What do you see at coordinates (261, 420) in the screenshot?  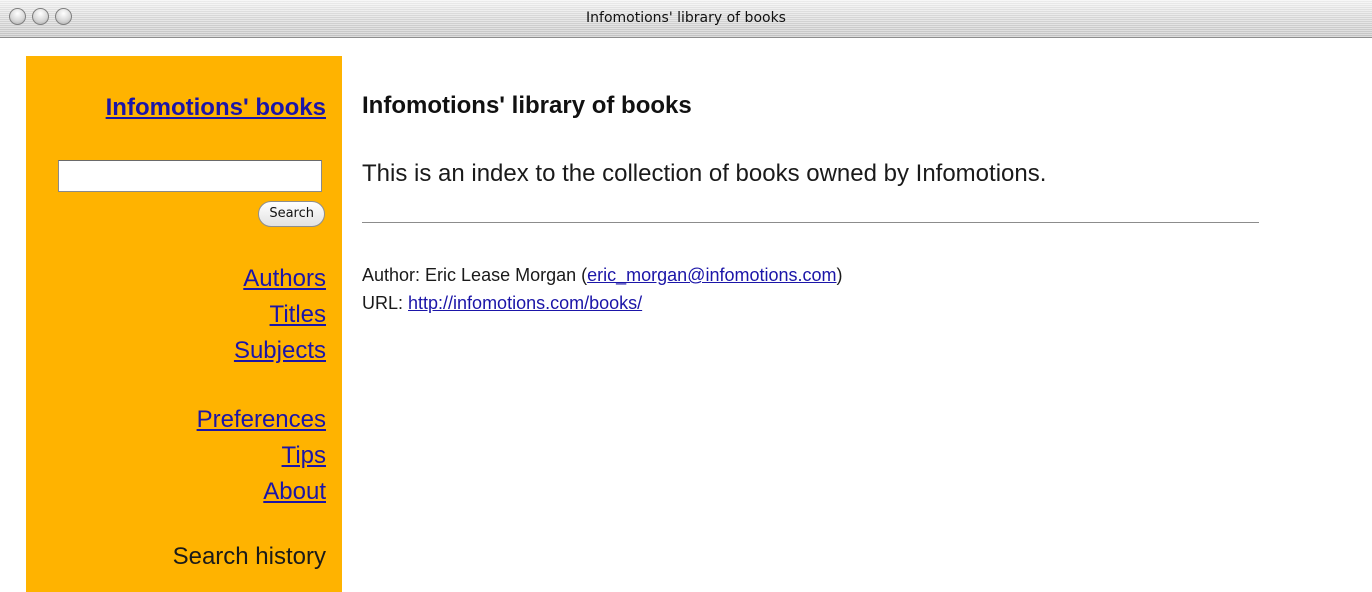 I see `nav-link-preferences: Preferences` at bounding box center [261, 420].